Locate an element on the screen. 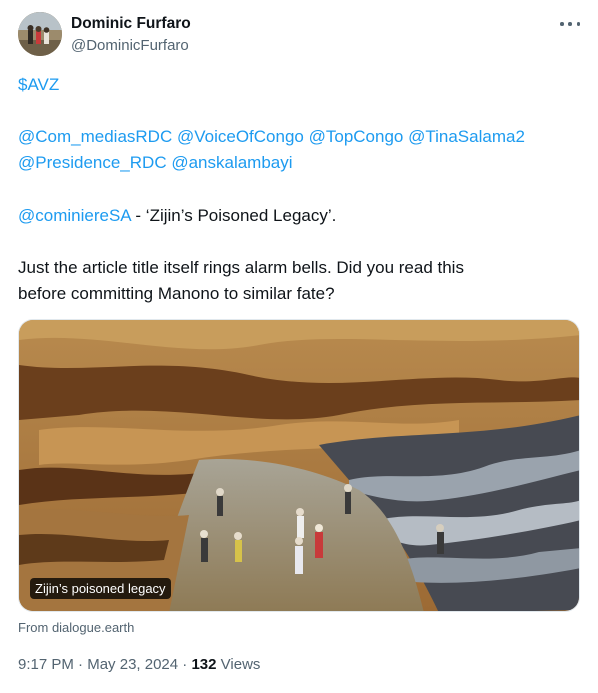 The image size is (598, 693). tweet-meta: 9:17 PM · May 23, 2024 · 132 Views is located at coordinates (139, 664).